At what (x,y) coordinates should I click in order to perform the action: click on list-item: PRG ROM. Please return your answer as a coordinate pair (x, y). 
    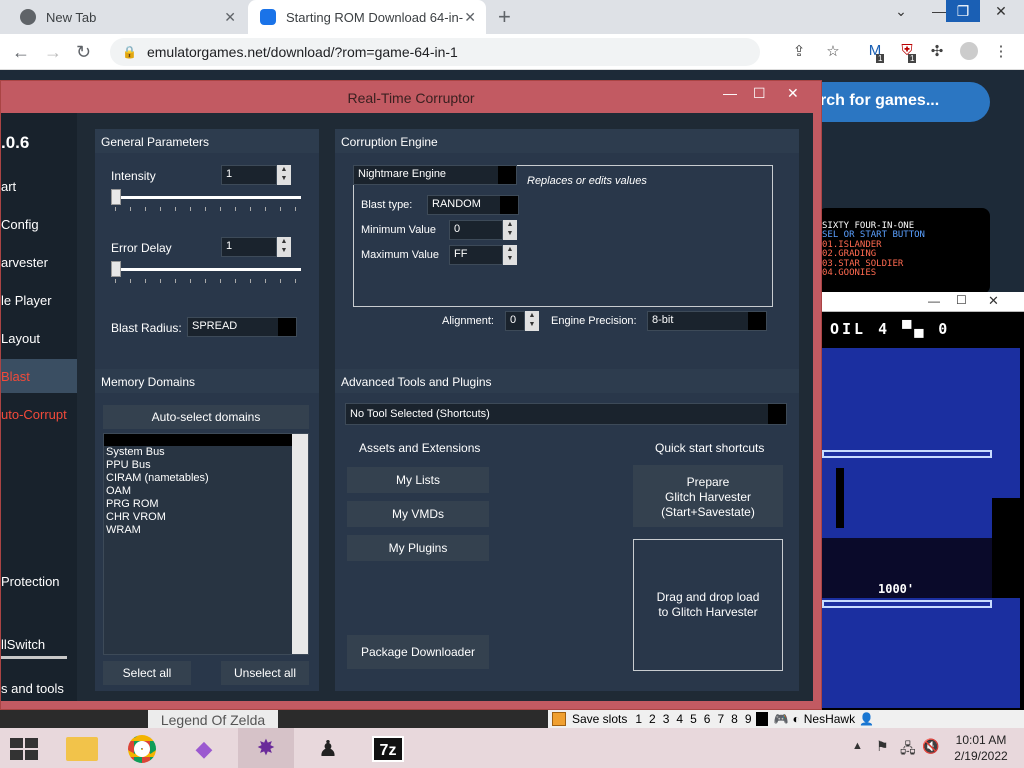
    Looking at the image, I should click on (206, 504).